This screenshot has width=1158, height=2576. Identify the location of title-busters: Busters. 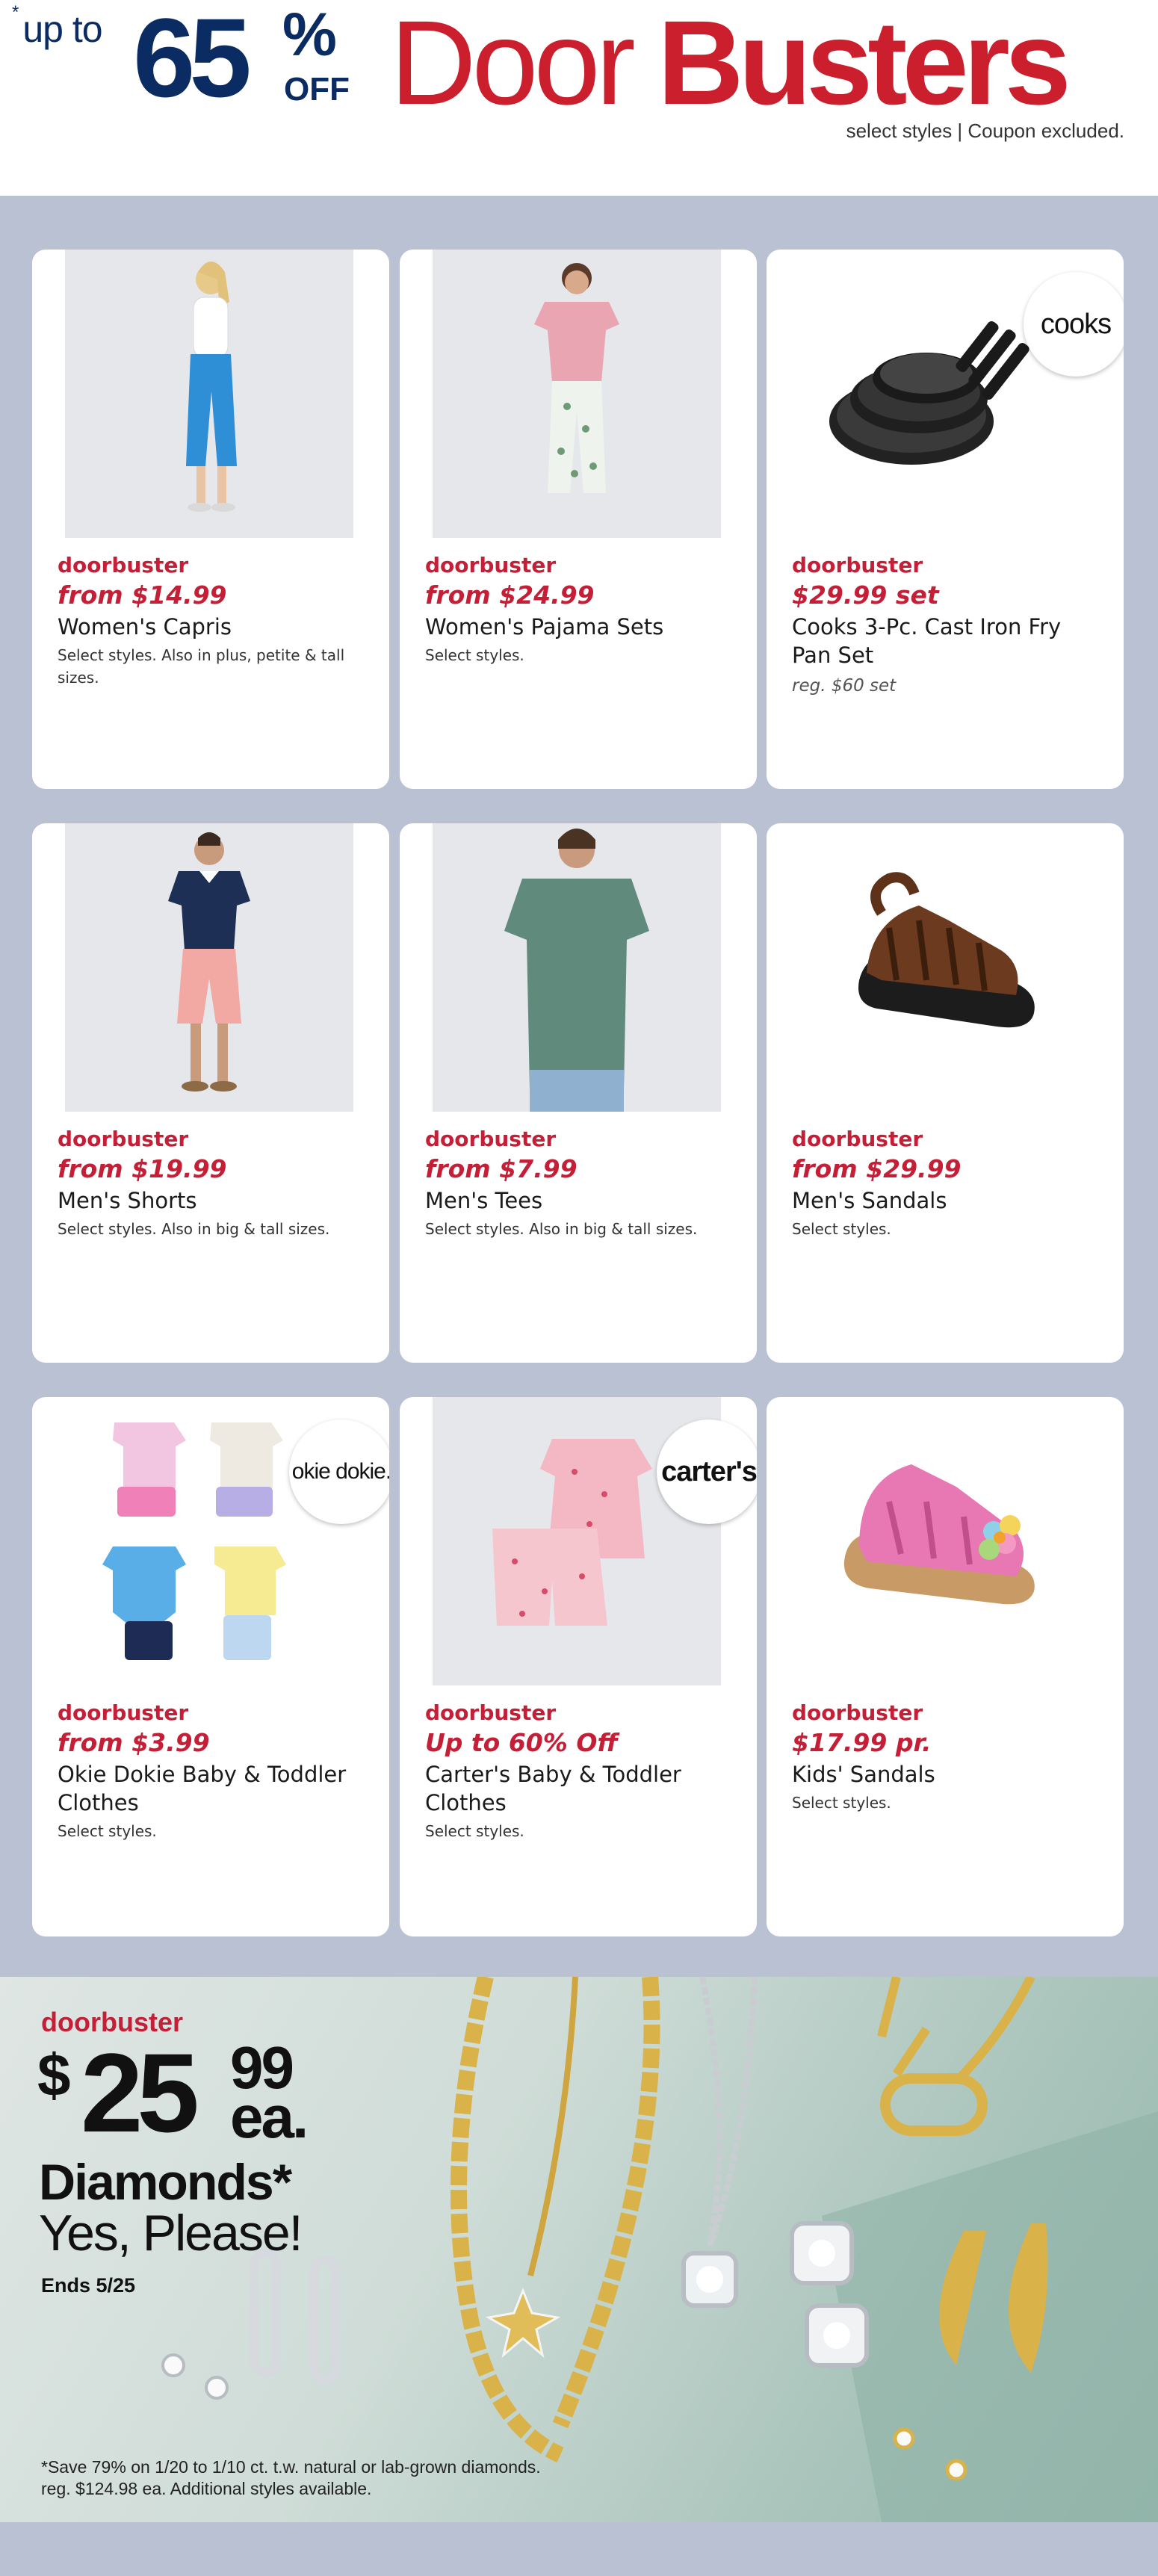
(864, 64).